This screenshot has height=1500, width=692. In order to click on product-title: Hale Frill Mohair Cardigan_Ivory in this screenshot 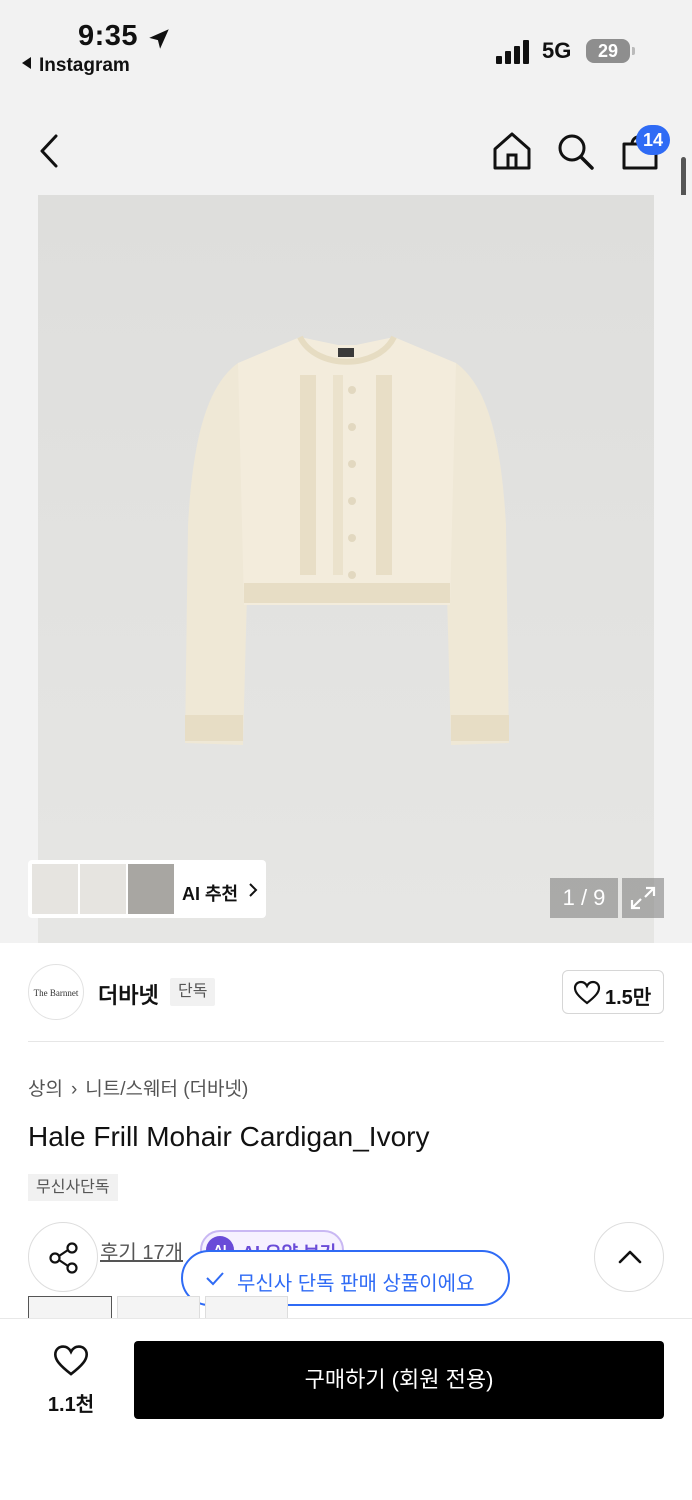, I will do `click(229, 1136)`.